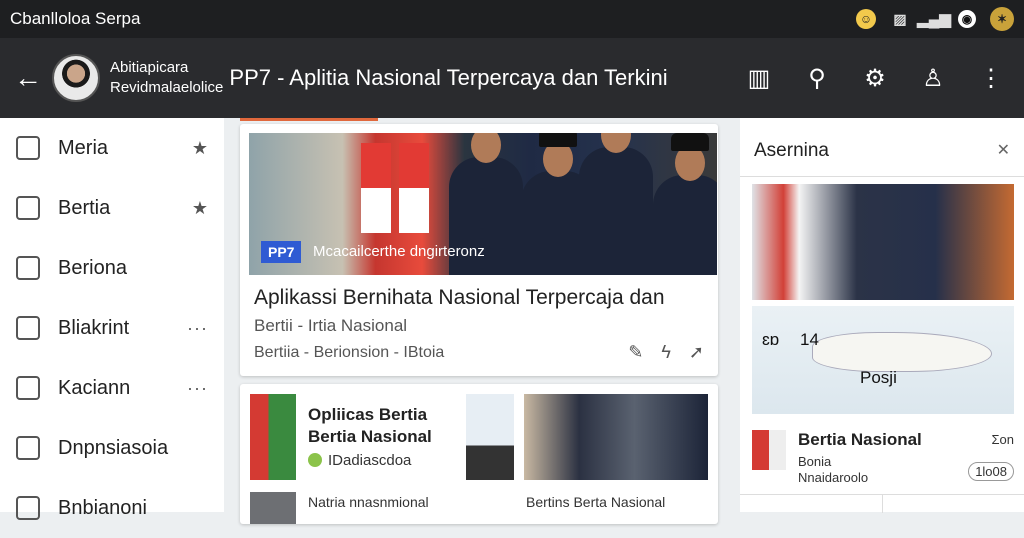  What do you see at coordinates (900, 18) in the screenshot?
I see `wifi-icon: ▨` at bounding box center [900, 18].